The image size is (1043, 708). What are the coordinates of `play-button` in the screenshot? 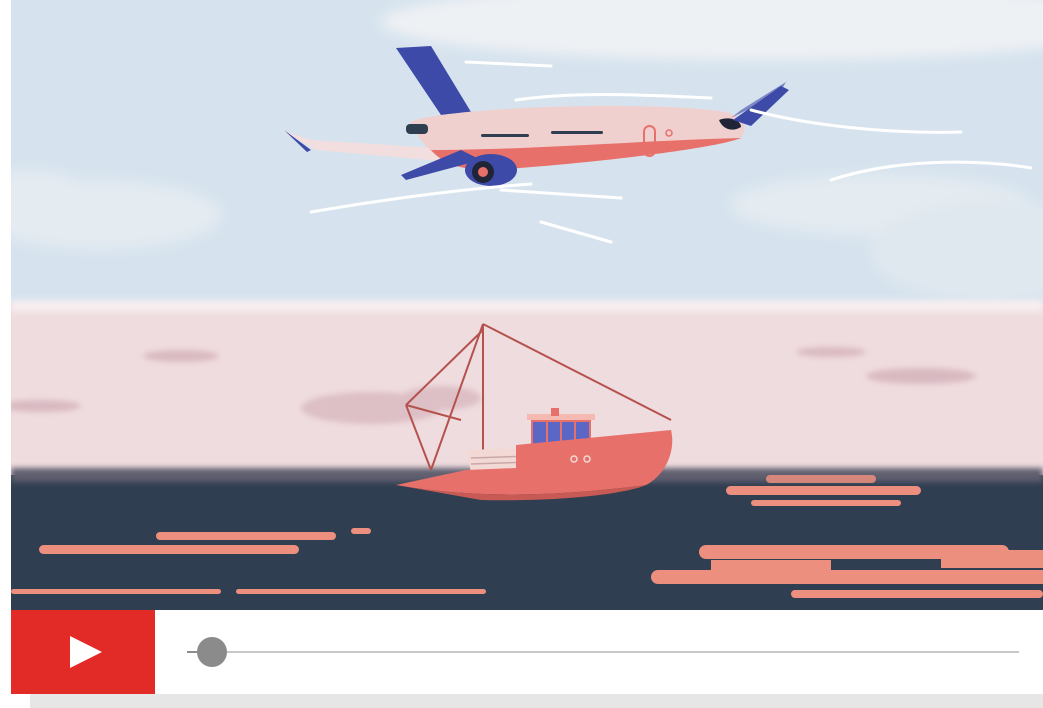 It's located at (83, 652).